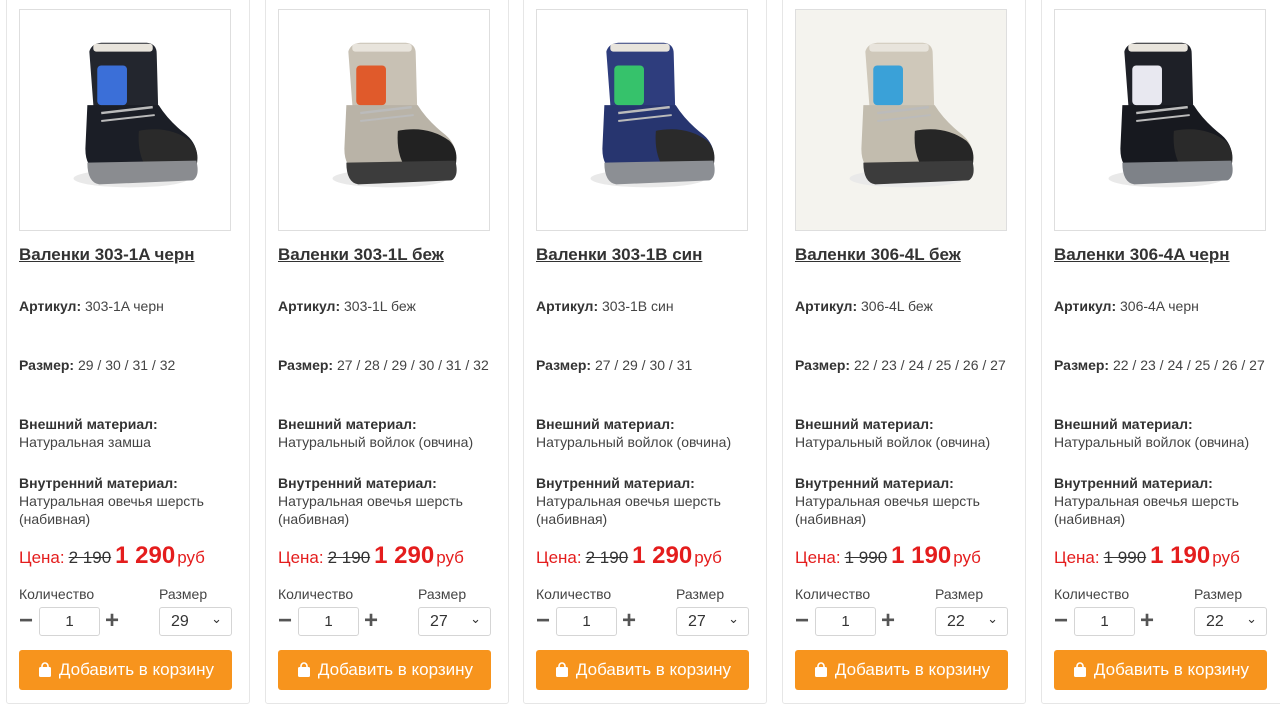 The height and width of the screenshot is (723, 1280). I want to click on product-article: Артикул: 303-1L беж, so click(385, 306).